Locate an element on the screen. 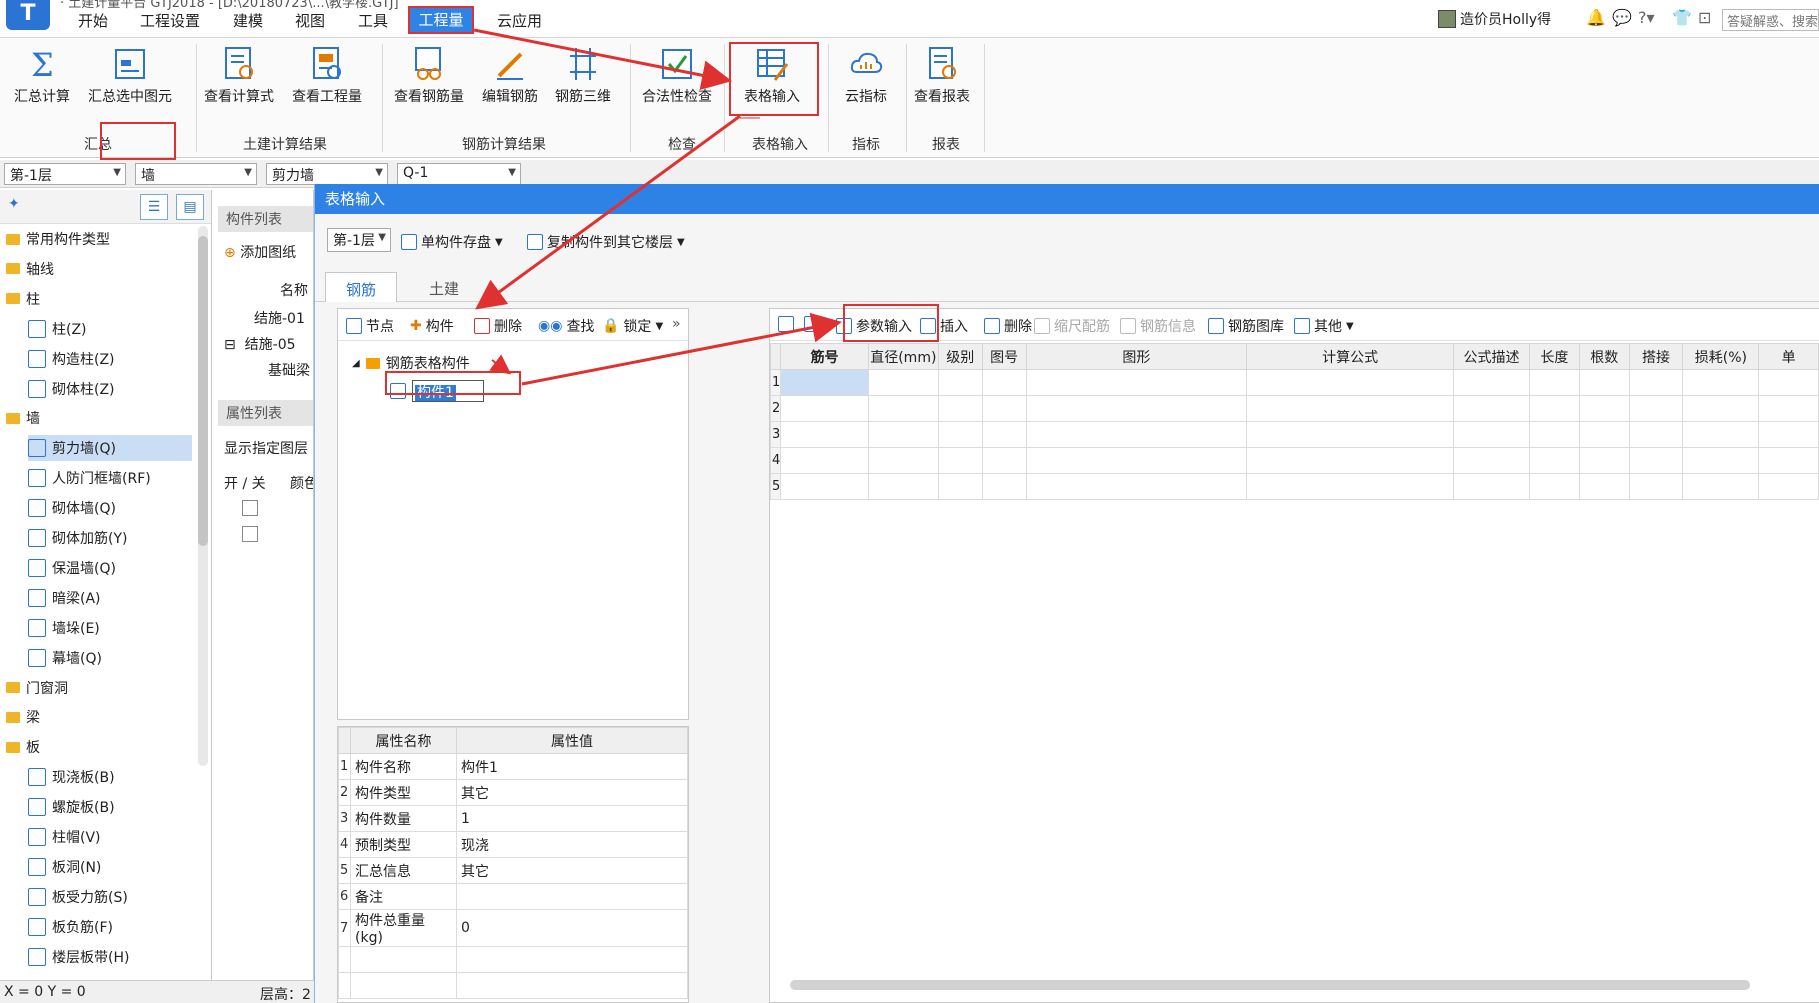  help-icon: ?▾ is located at coordinates (1646, 17).